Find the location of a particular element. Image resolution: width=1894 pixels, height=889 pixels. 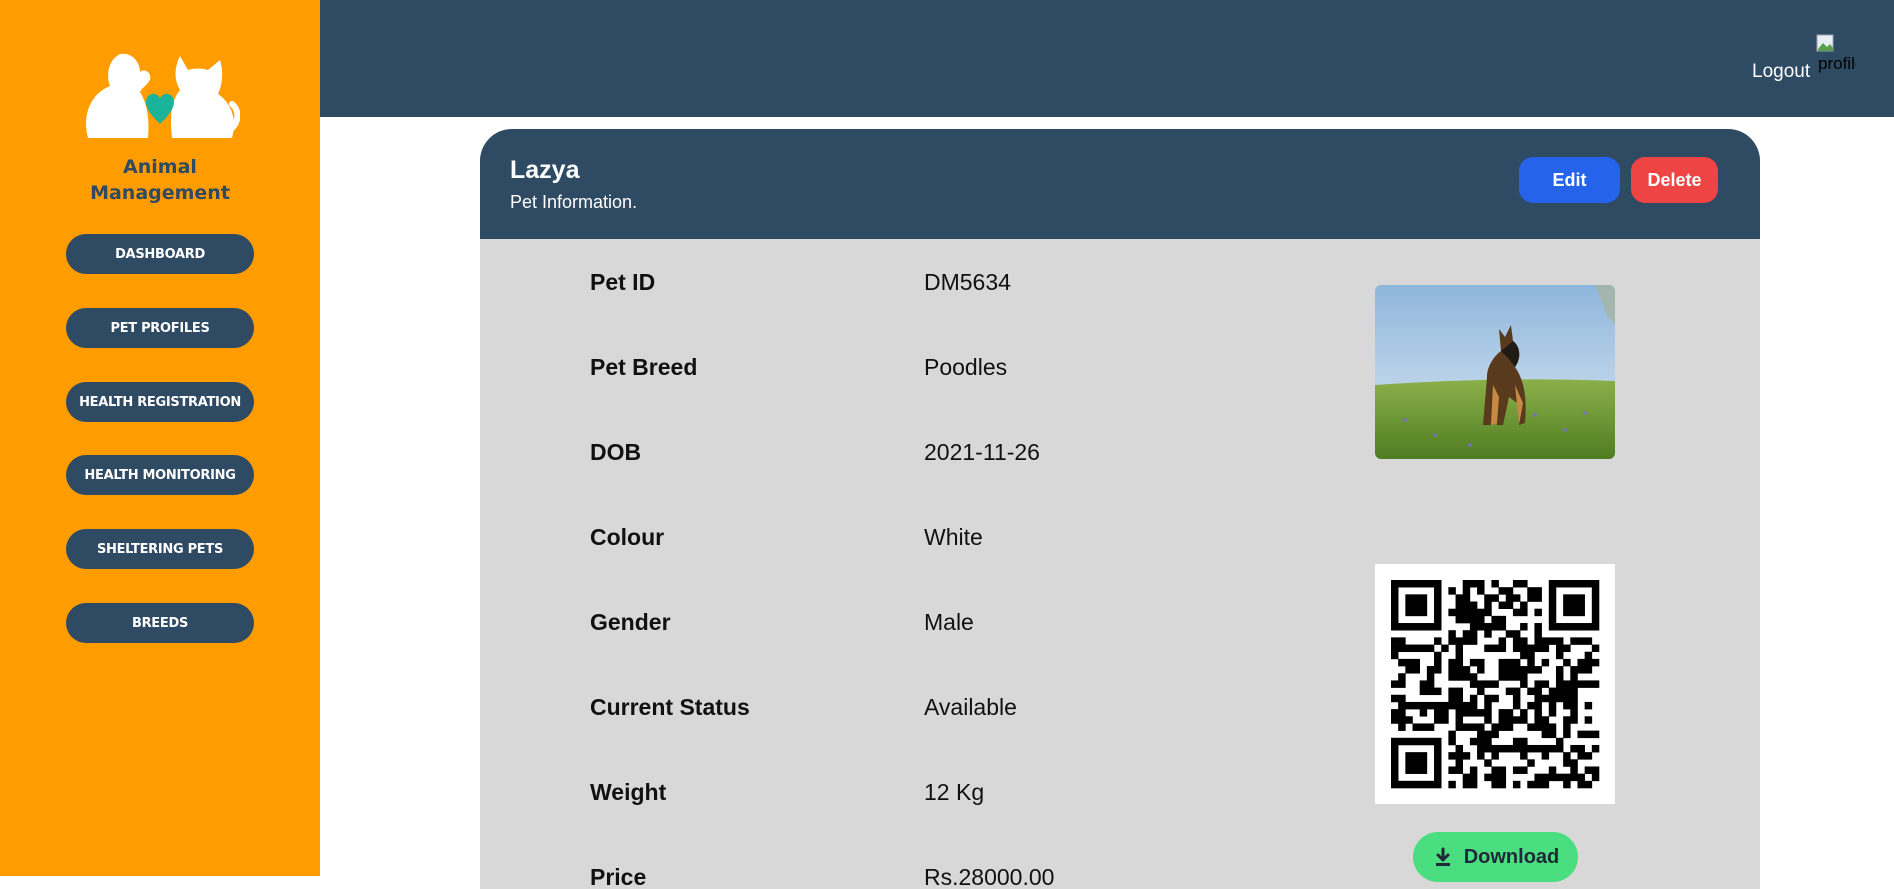

field-label-breed: Pet Breed is located at coordinates (644, 367).